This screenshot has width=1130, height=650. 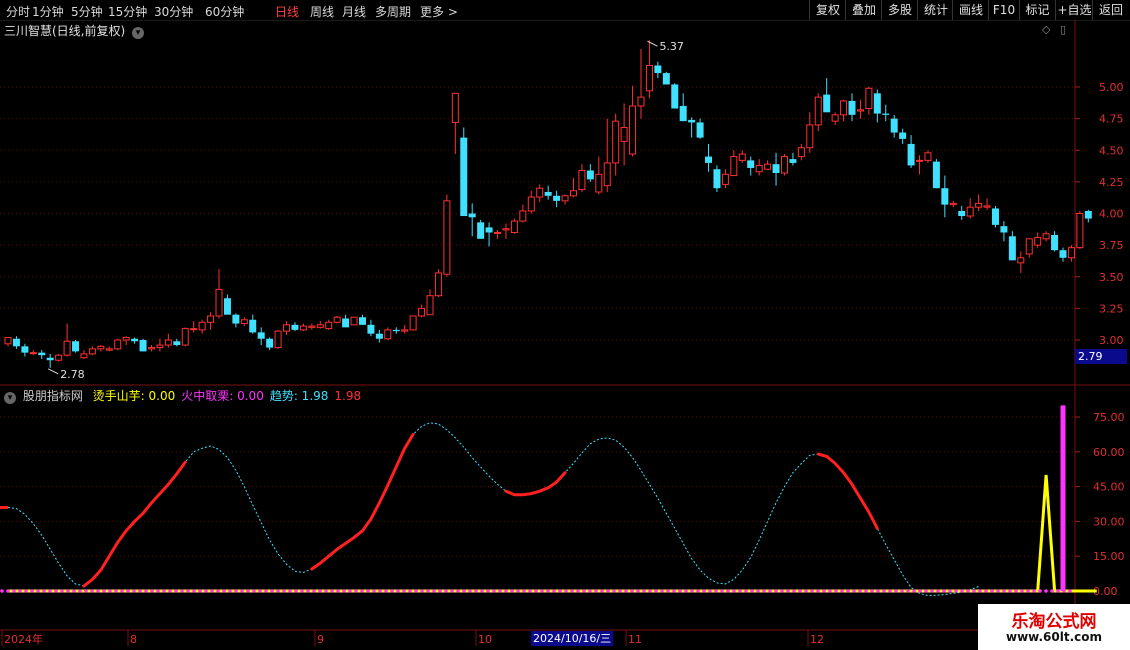 I want to click on indicator-tick-label: 60.00, so click(x=1109, y=452).